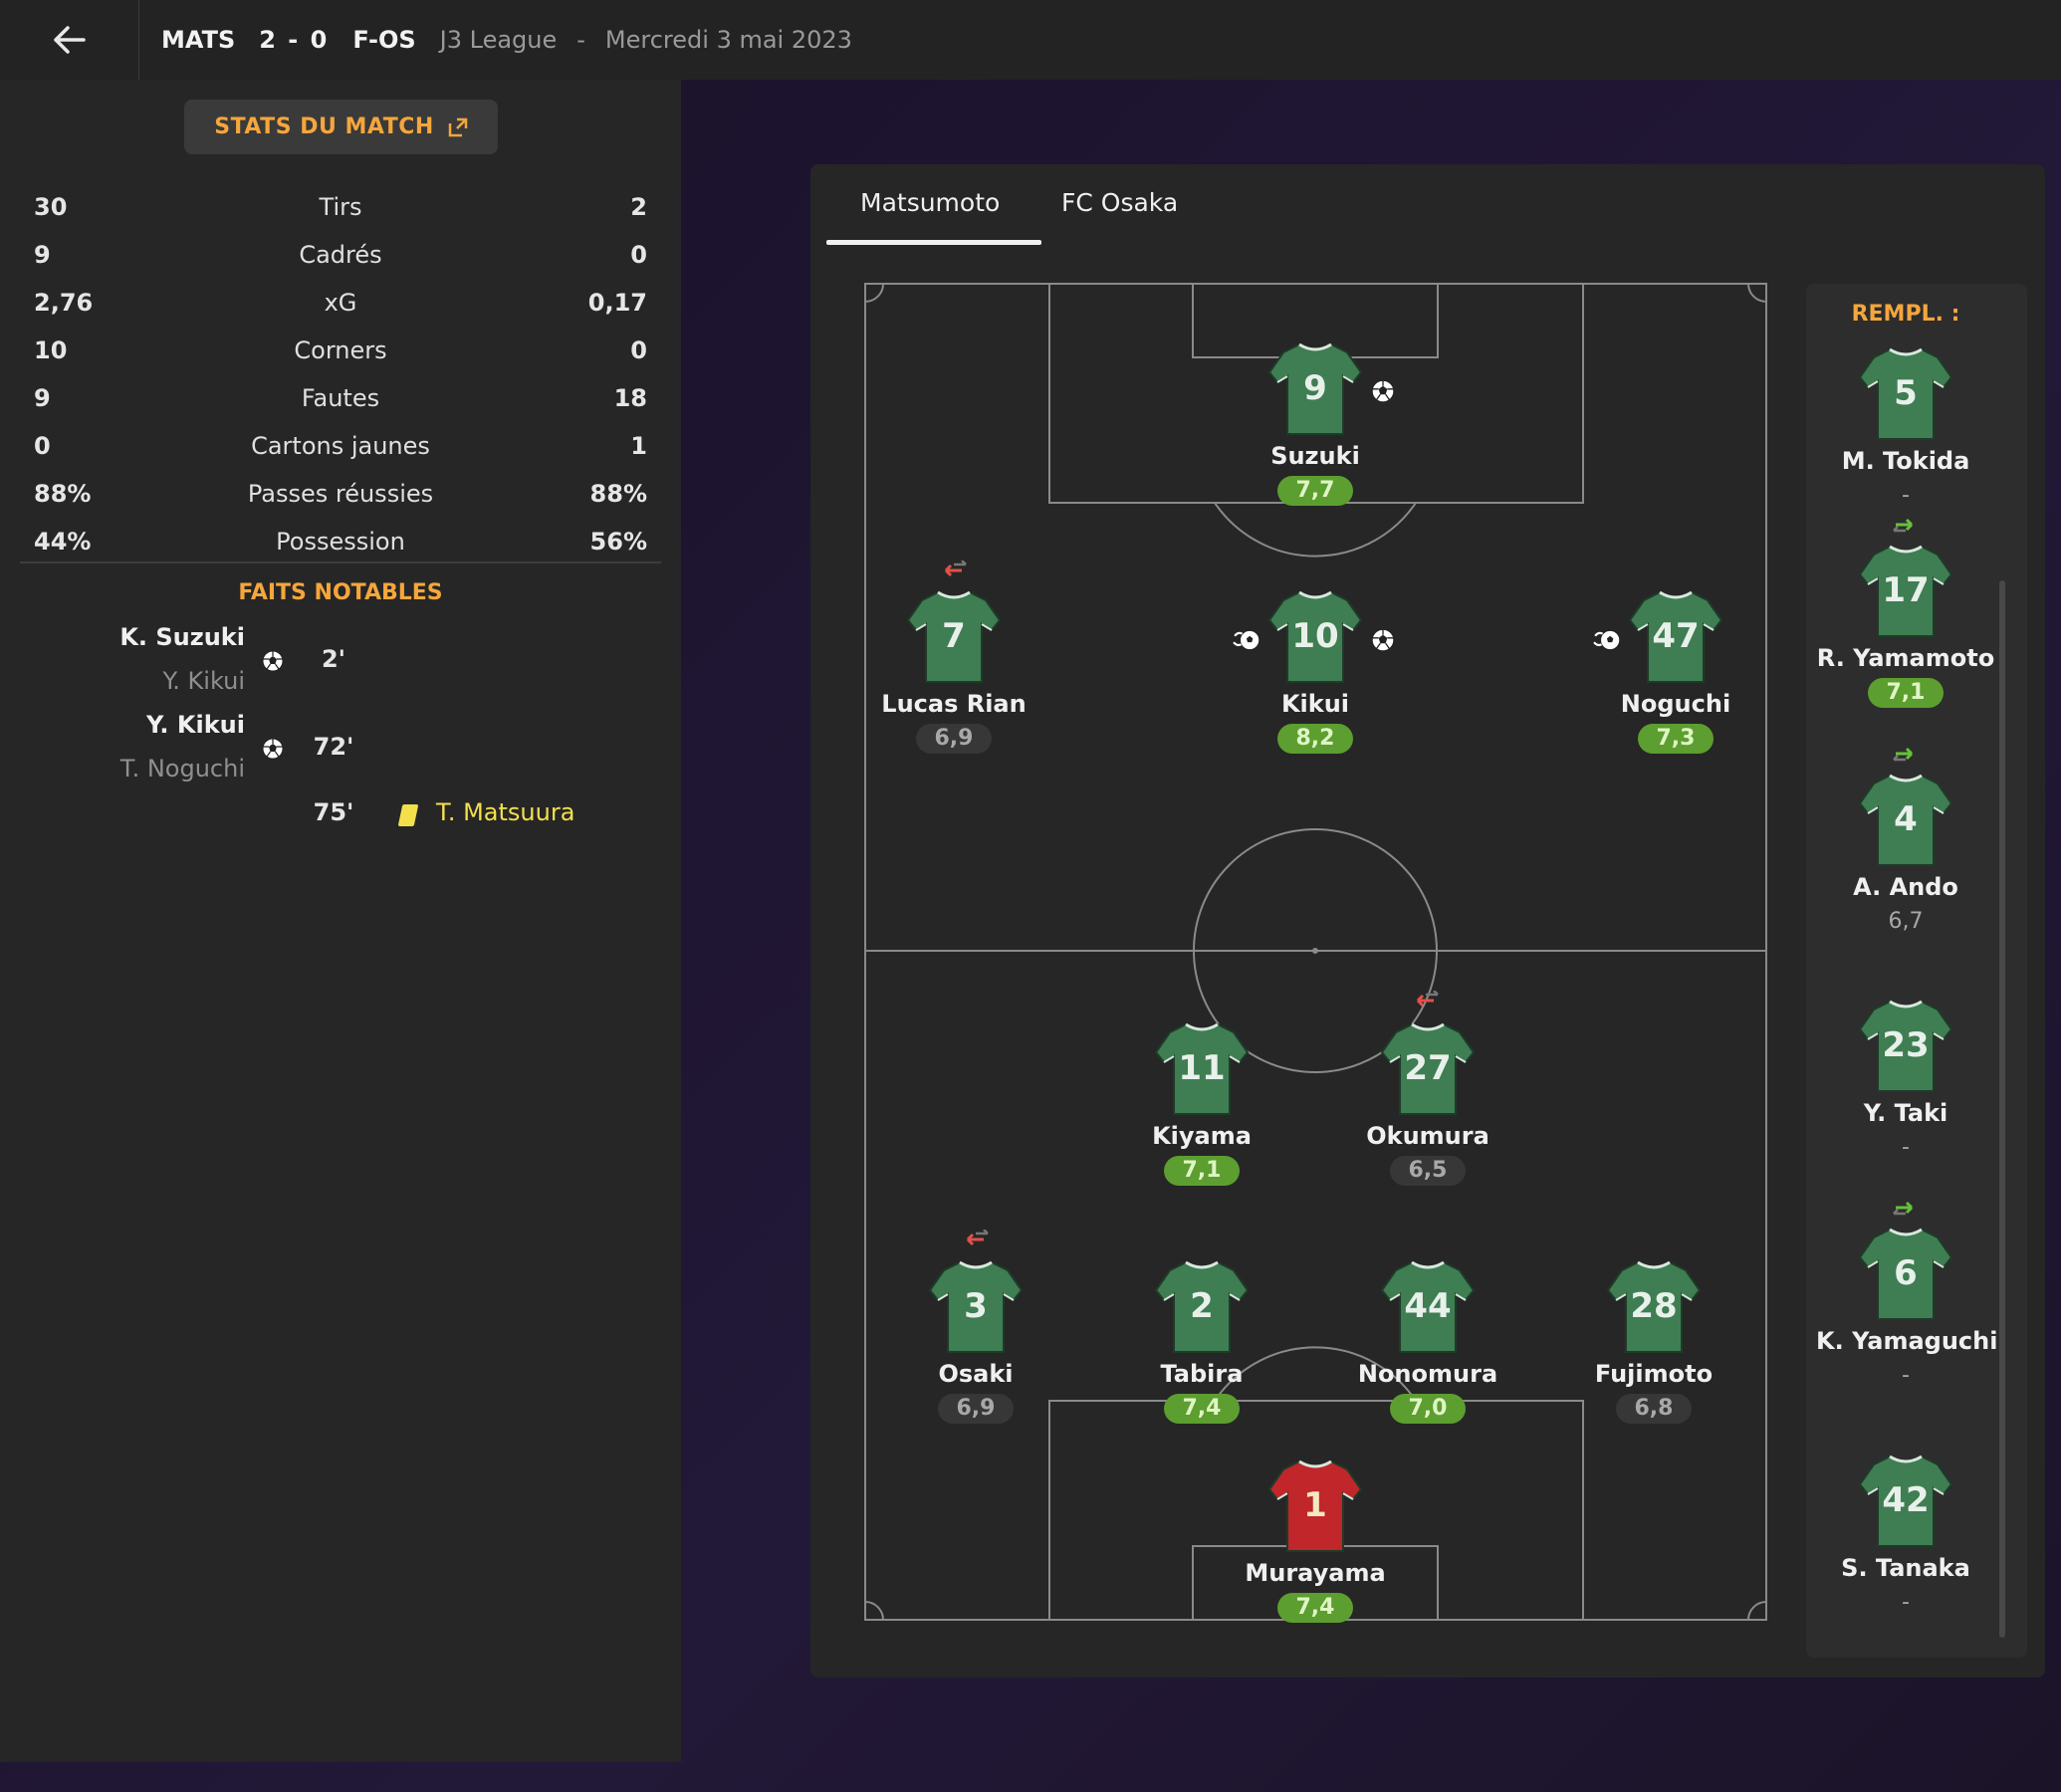  Describe the element at coordinates (195, 725) in the screenshot. I see `goal-scorer: Y. Kikui` at that location.